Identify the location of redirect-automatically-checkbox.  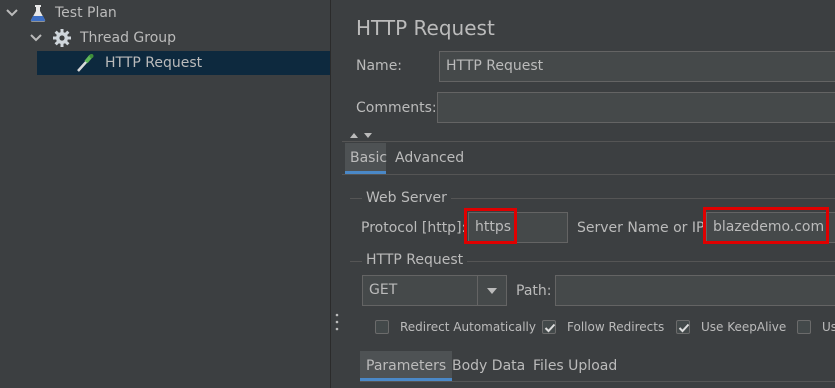
(382, 327).